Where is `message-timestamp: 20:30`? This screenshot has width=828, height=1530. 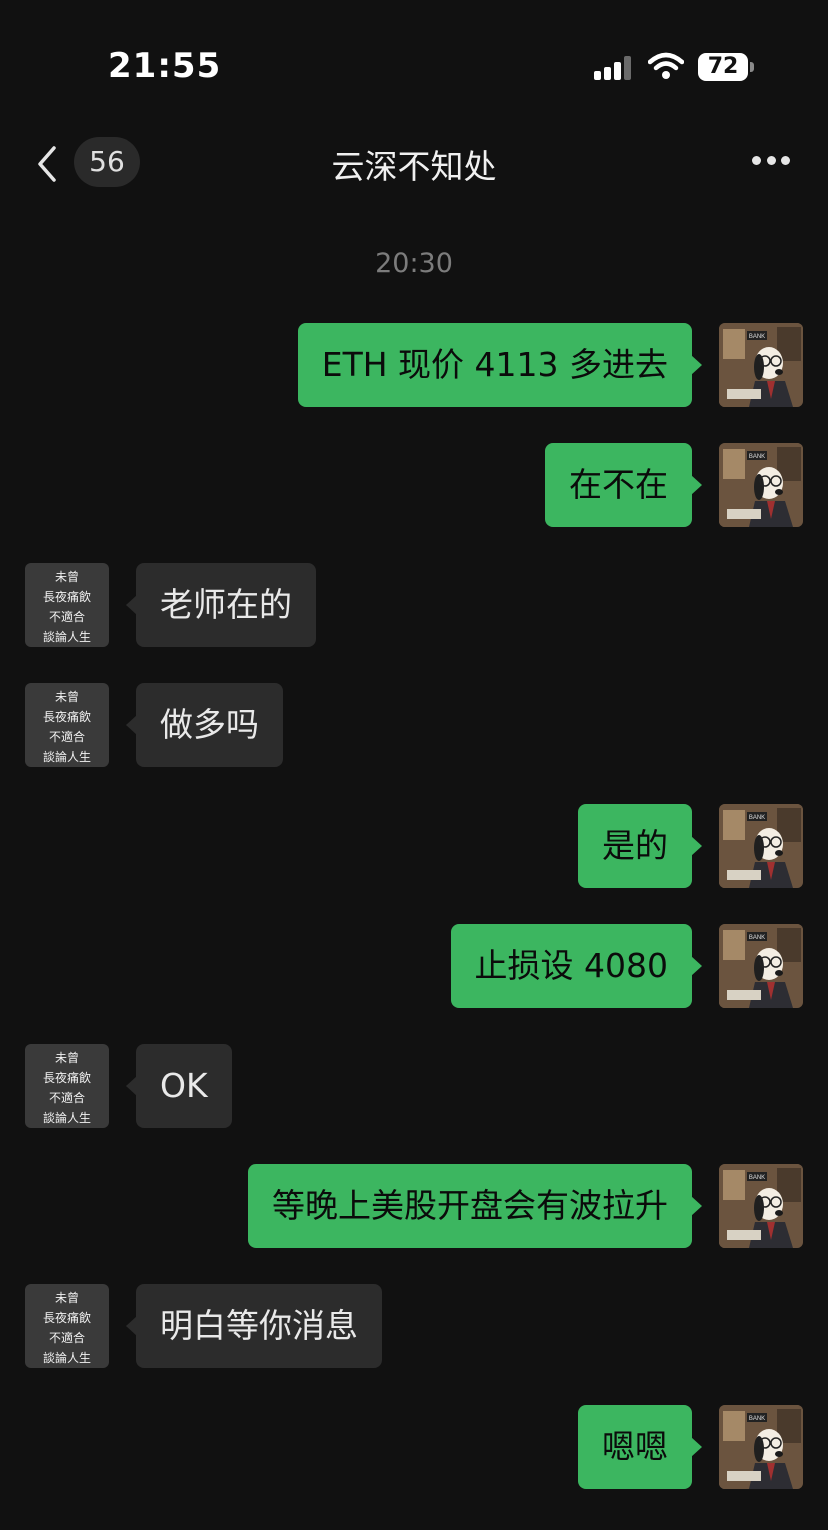
message-timestamp: 20:30 is located at coordinates (414, 263).